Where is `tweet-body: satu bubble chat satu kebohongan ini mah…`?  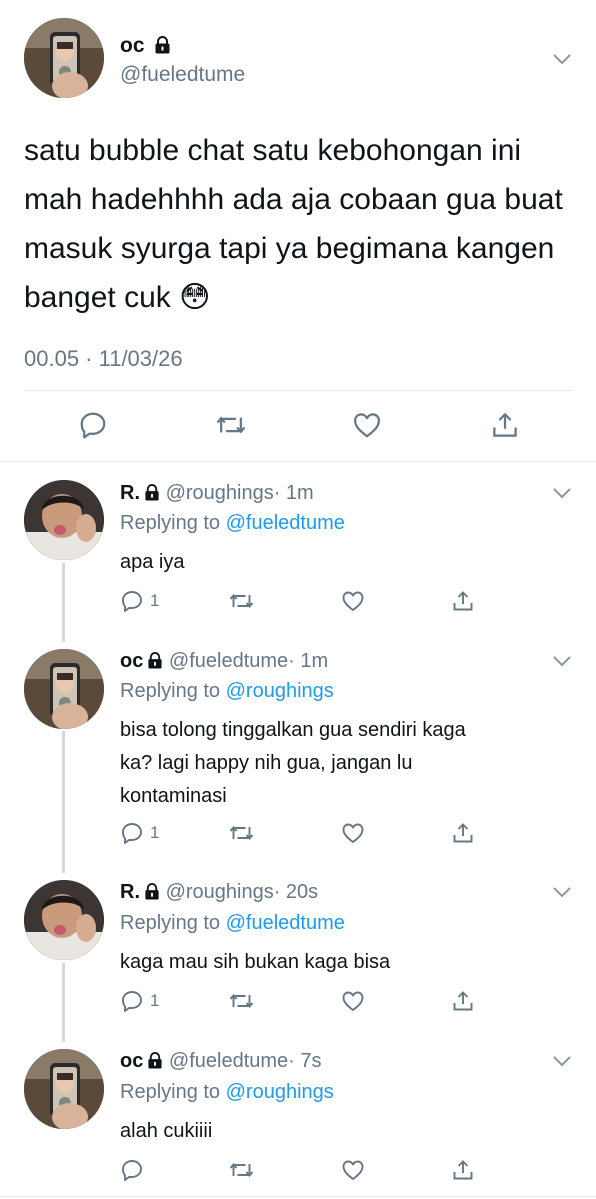 tweet-body: satu bubble chat satu kebohongan ini mah… is located at coordinates (293, 224).